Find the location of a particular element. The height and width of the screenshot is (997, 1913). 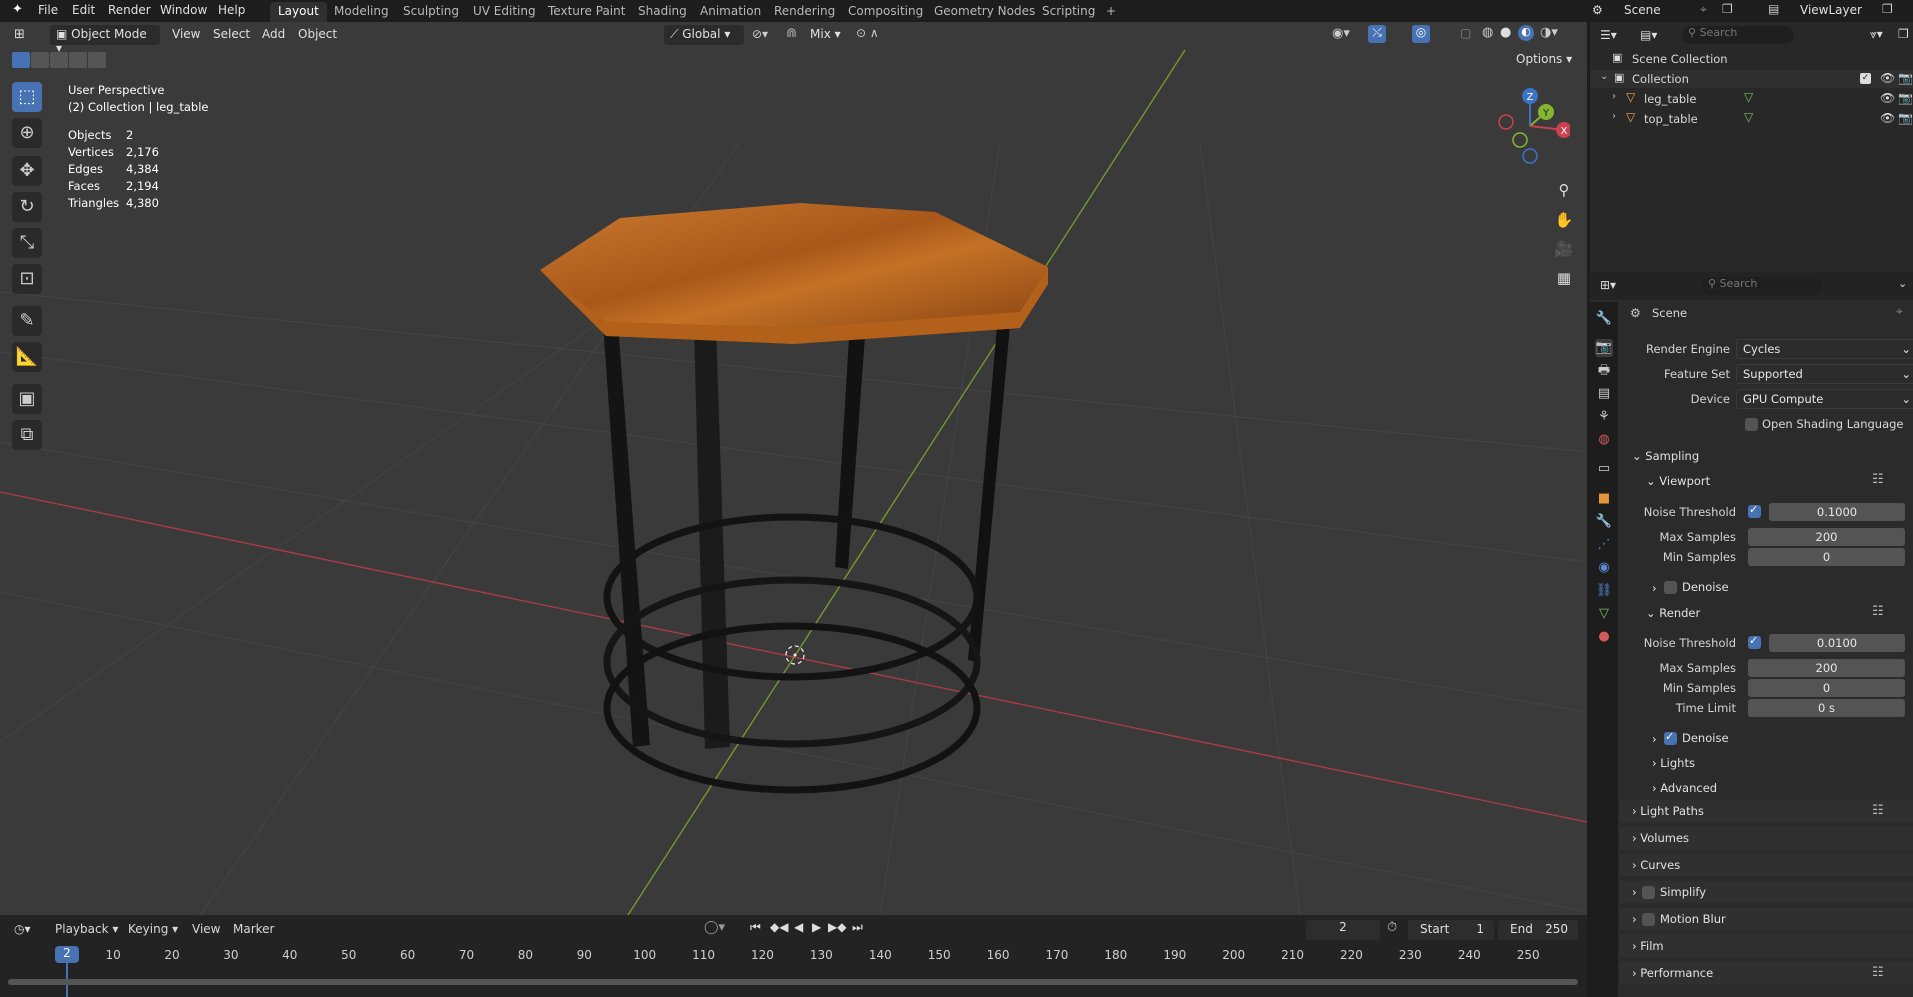

wireframe-shading-icon: ◍ is located at coordinates (1487, 32).